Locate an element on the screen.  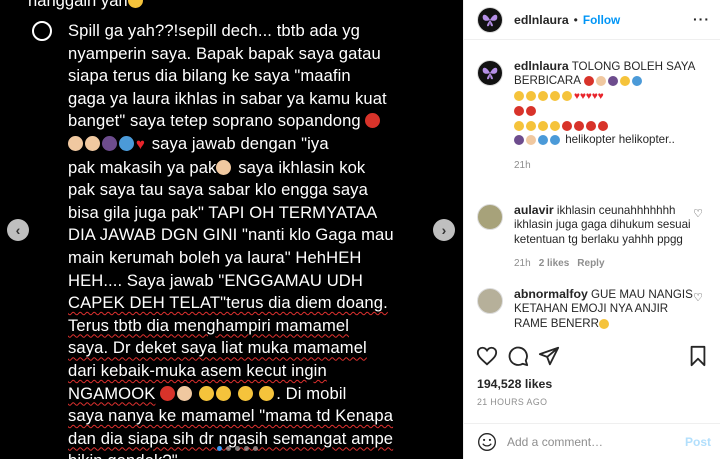
likes-count: 194,528 likes is located at coordinates (514, 384).